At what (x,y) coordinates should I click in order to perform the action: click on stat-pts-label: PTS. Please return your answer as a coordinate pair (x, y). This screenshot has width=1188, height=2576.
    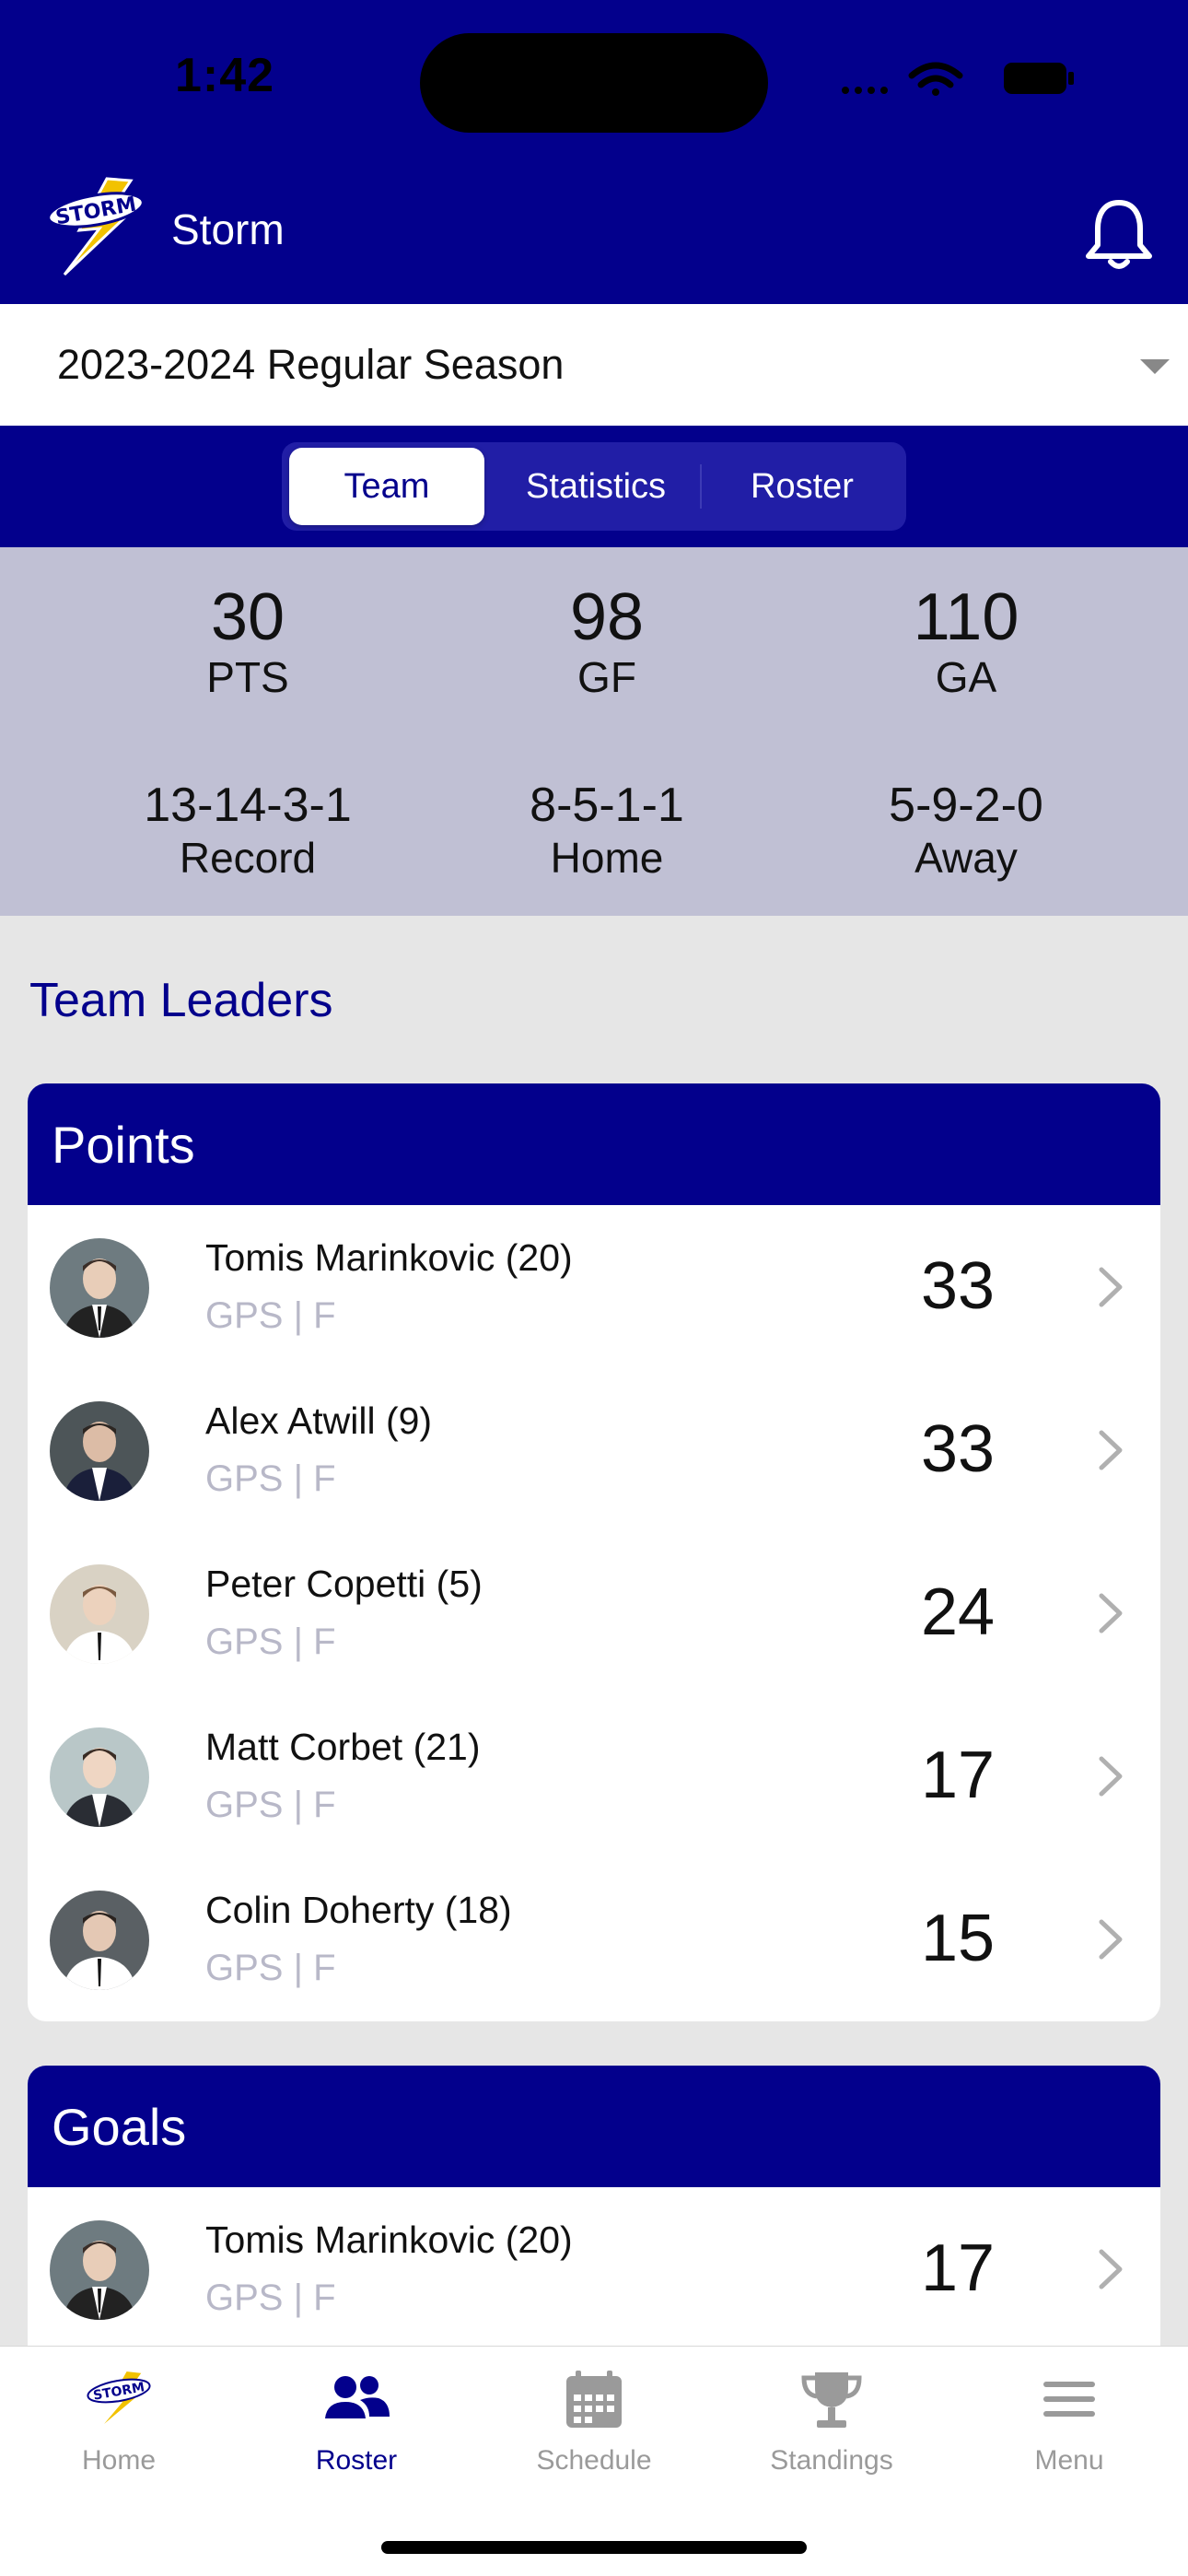
    Looking at the image, I should click on (247, 677).